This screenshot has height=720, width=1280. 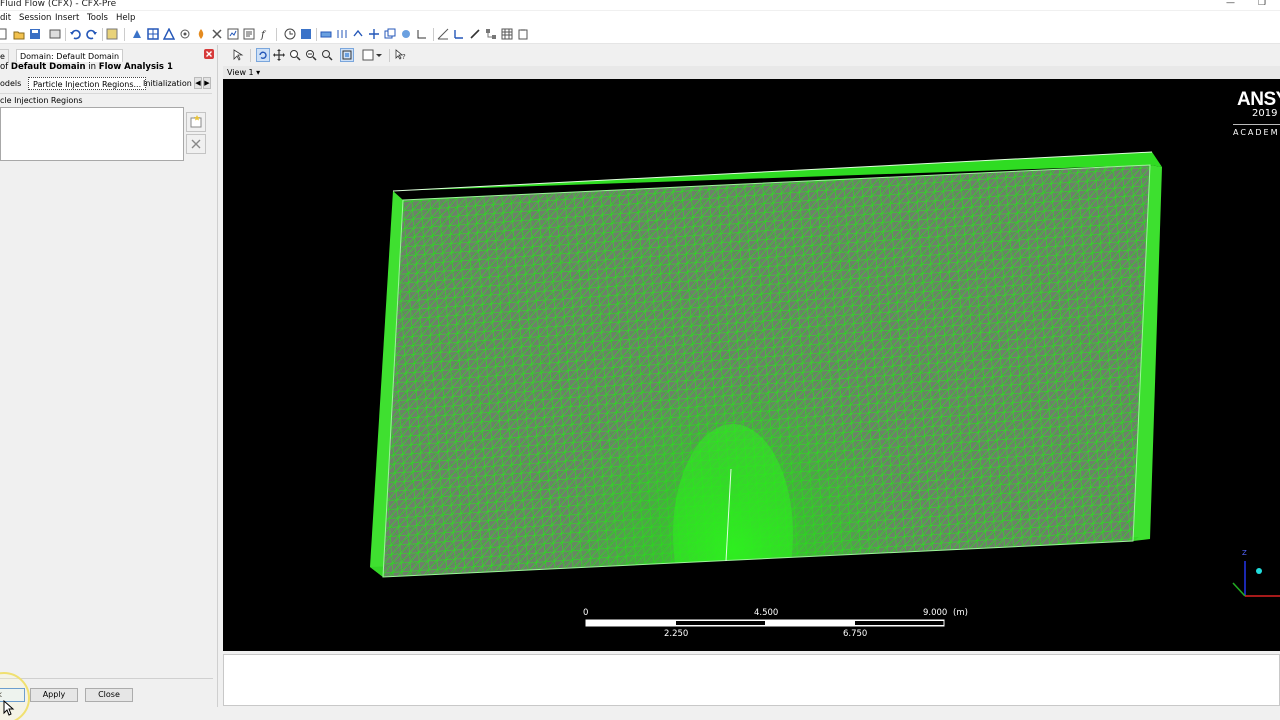 I want to click on scale-tick-0: 0, so click(x=586, y=613).